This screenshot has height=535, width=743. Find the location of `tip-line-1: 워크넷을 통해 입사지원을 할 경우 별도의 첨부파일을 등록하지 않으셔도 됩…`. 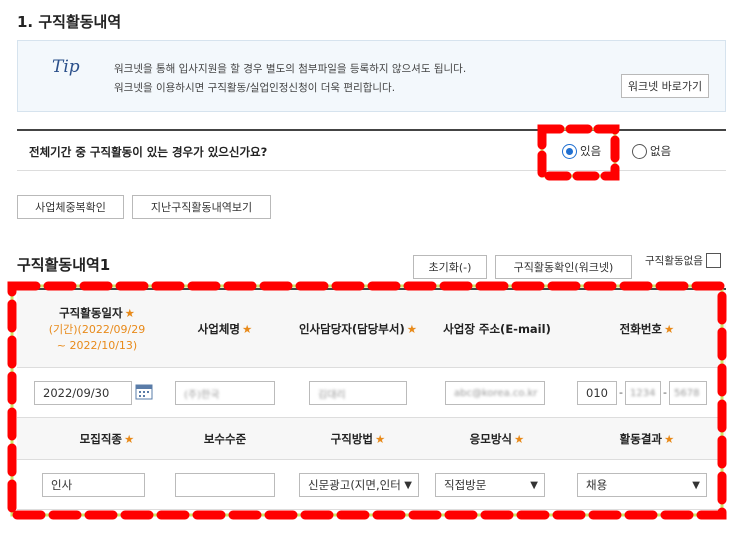

tip-line-1: 워크넷을 통해 입사지원을 할 경우 별도의 첨부파일을 등록하지 않으셔도 됩… is located at coordinates (290, 69).